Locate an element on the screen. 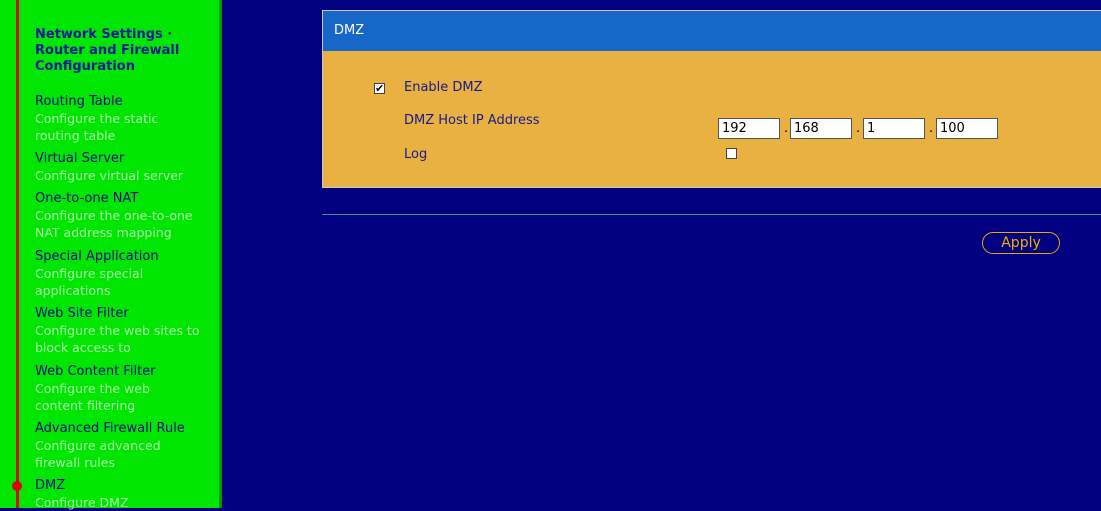 This screenshot has height=511, width=1101. sidebar-item-description: Configure virtual server is located at coordinates (109, 175).